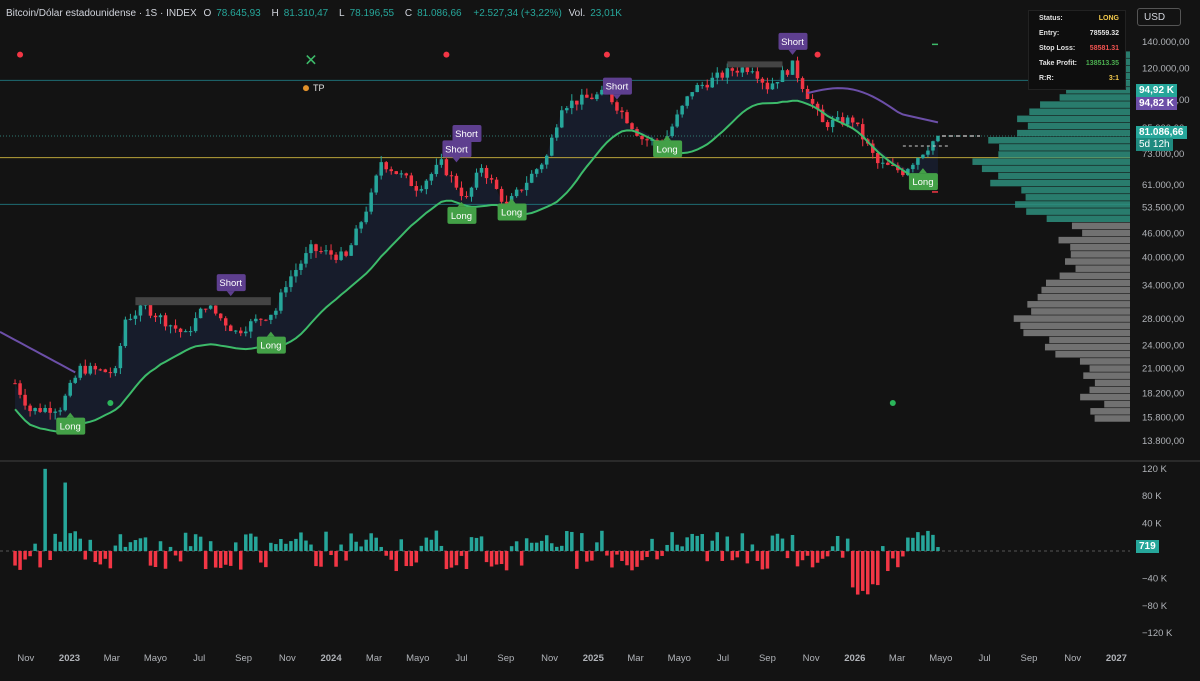 This screenshot has height=681, width=1200. Describe the element at coordinates (203, 301) in the screenshot. I see `range-box` at that location.